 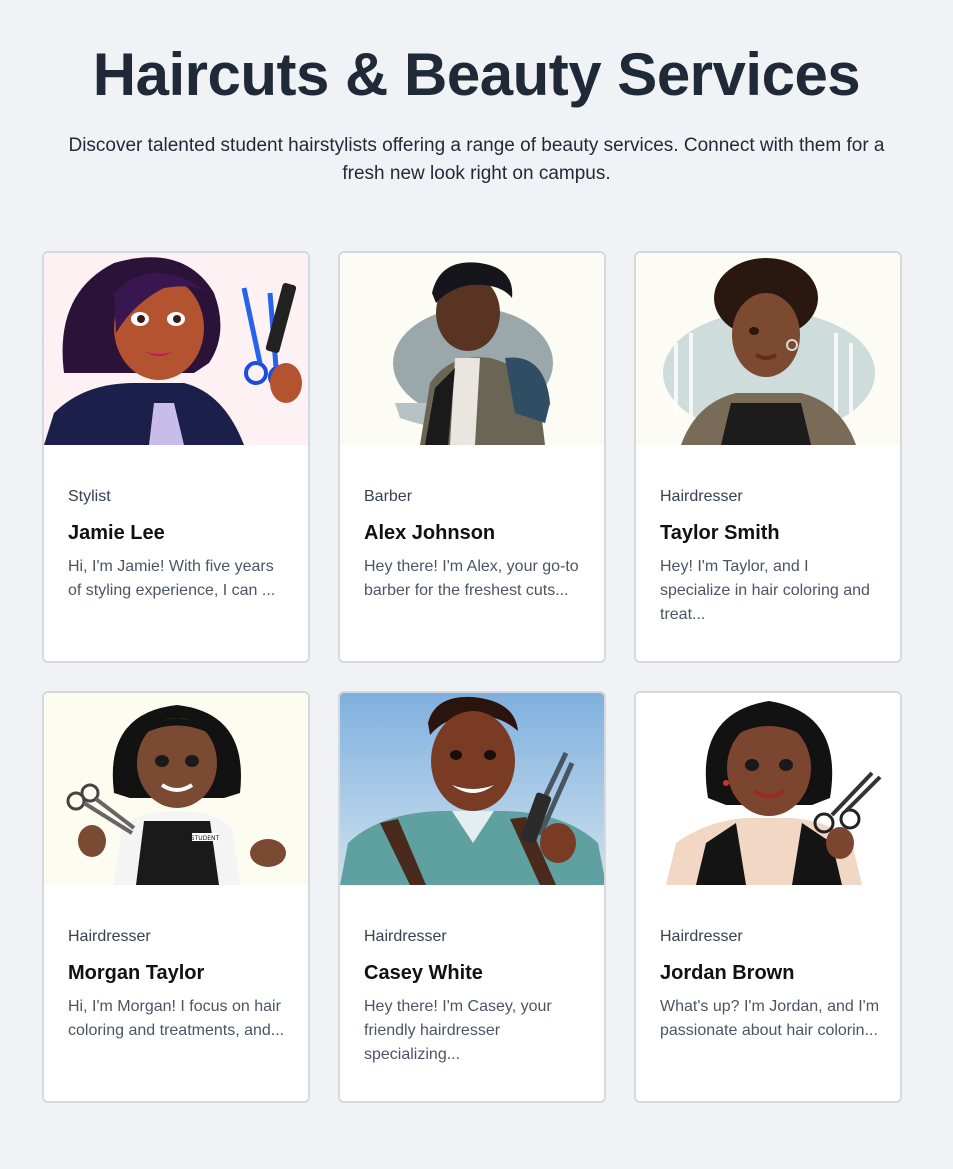 I want to click on barber-portrait-icon, so click(x=472, y=349).